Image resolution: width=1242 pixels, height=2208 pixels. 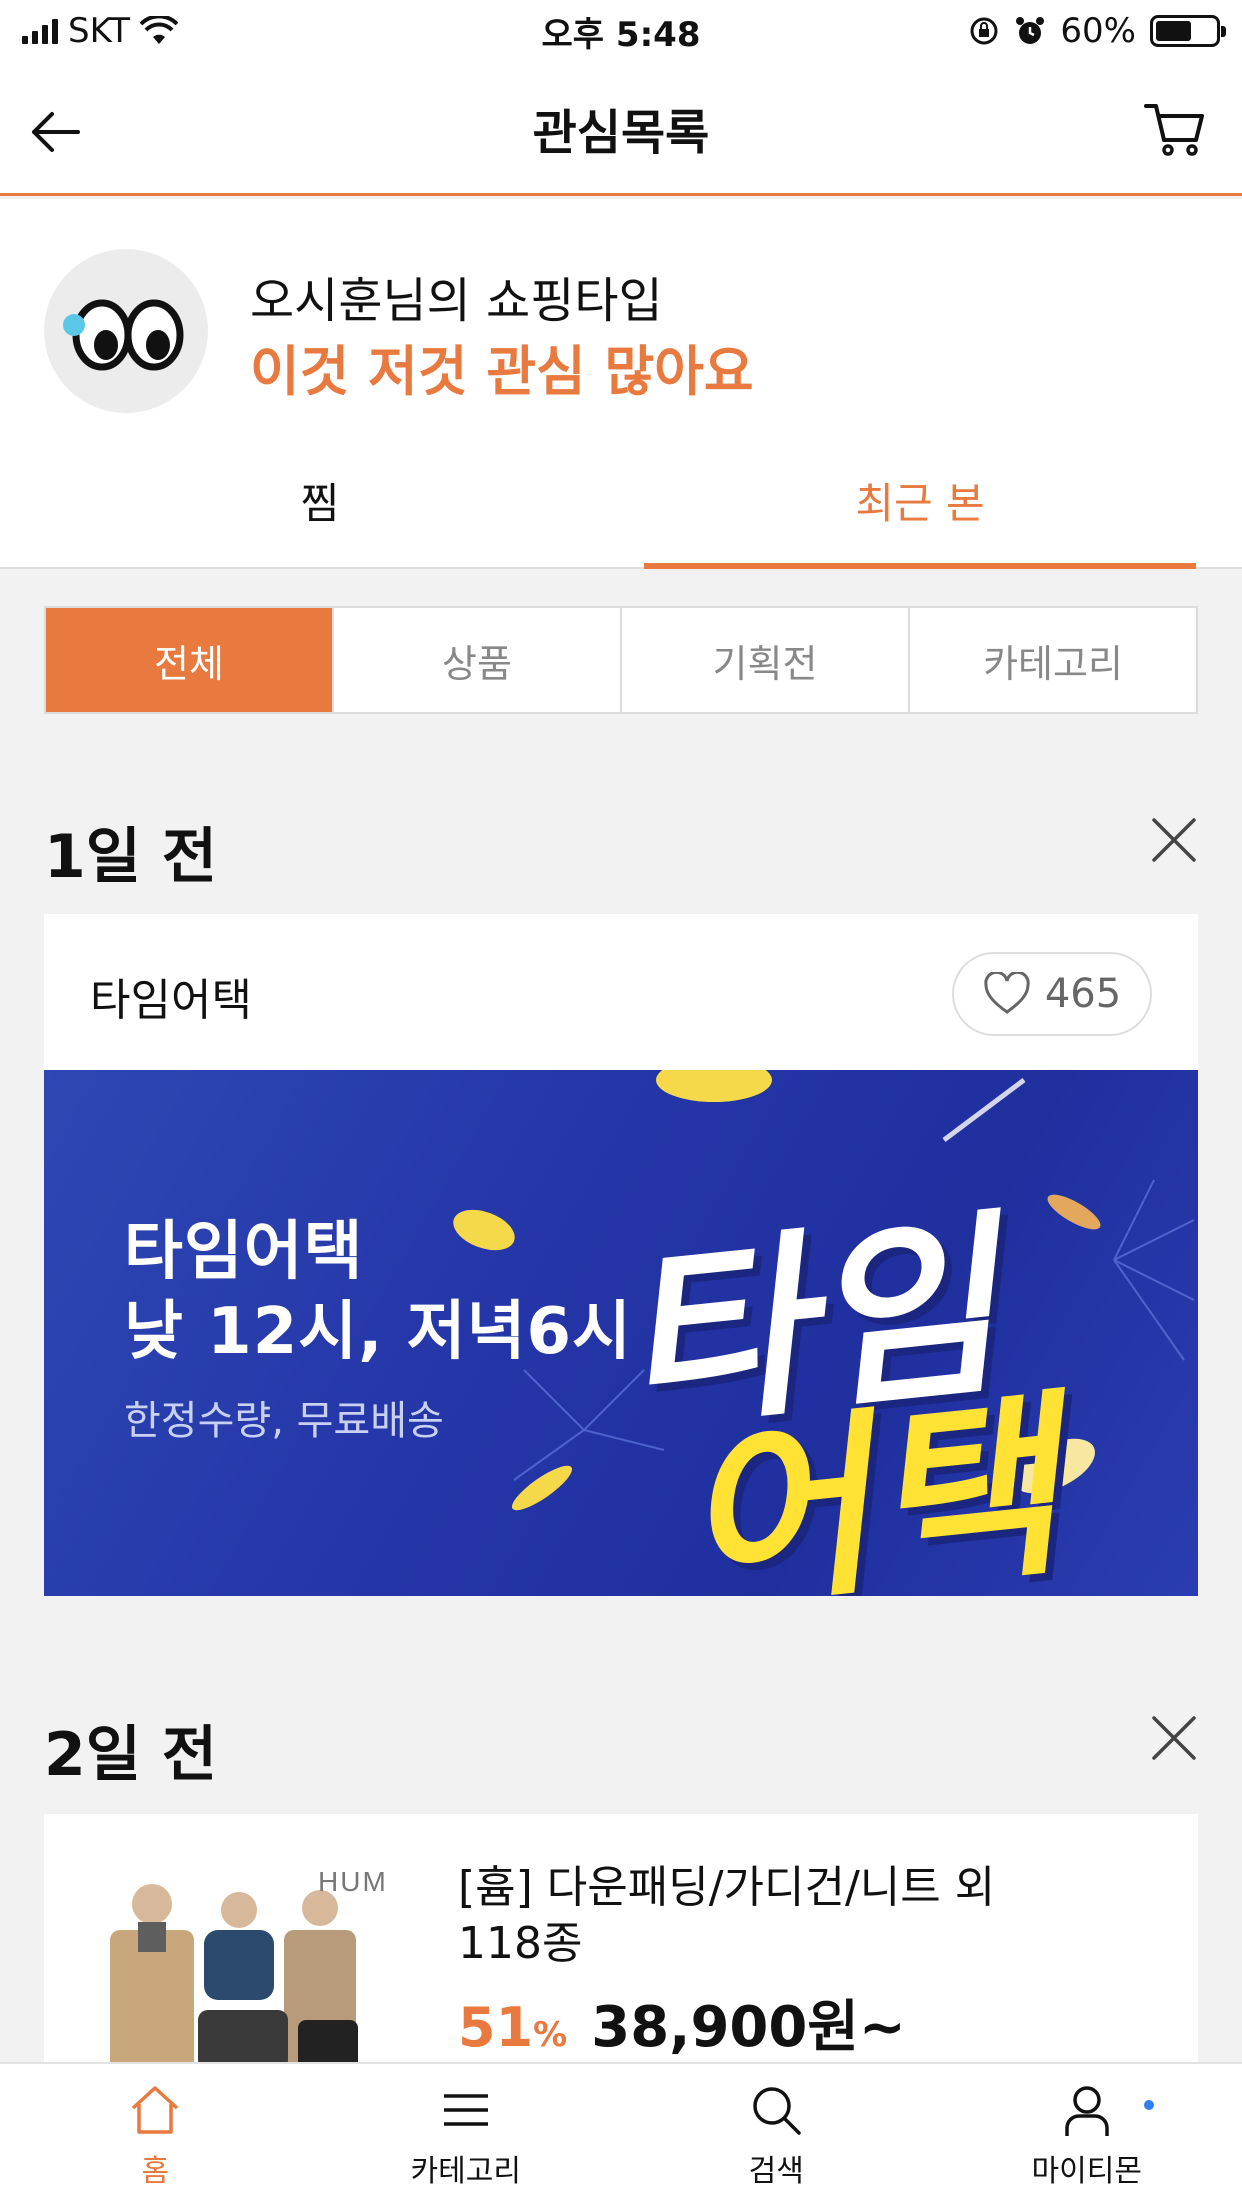 What do you see at coordinates (353, 1881) in the screenshot?
I see `brand-logo: HUM` at bounding box center [353, 1881].